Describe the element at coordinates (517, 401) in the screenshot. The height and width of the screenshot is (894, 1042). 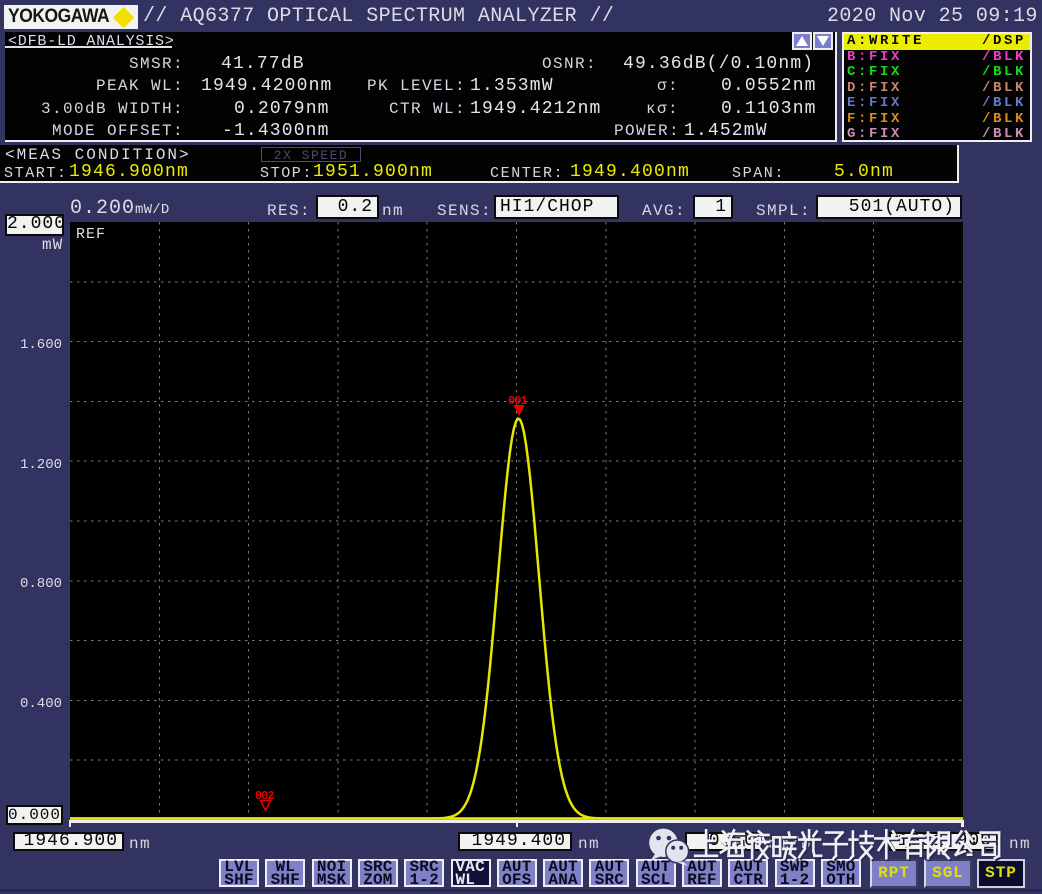
I see `svg-text: 001` at that location.